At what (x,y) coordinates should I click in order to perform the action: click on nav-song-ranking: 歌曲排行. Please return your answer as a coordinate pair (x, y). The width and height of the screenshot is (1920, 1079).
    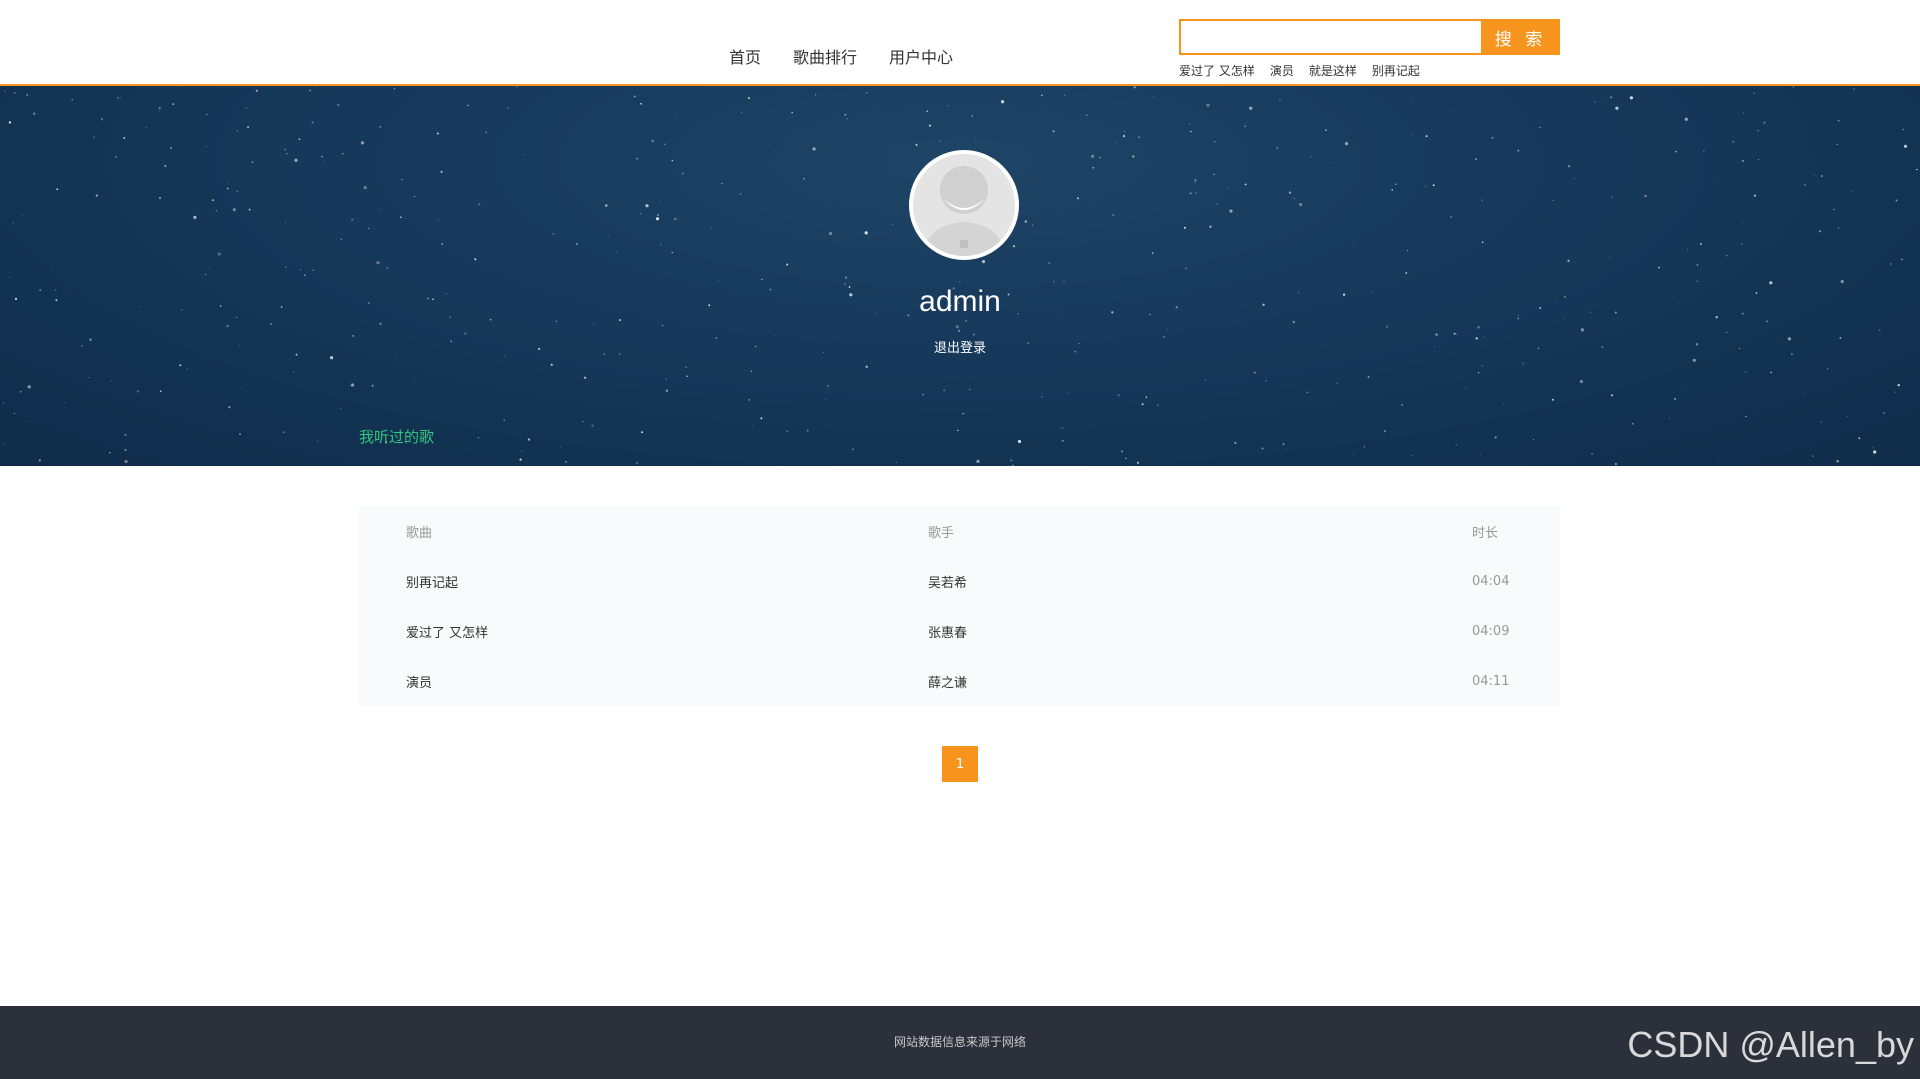
    Looking at the image, I should click on (825, 56).